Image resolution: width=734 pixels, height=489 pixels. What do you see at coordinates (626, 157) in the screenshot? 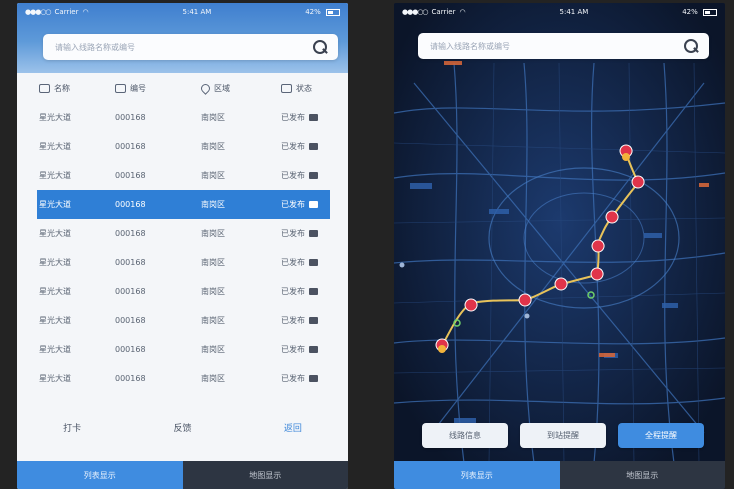
I see `end-marker-icon` at bounding box center [626, 157].